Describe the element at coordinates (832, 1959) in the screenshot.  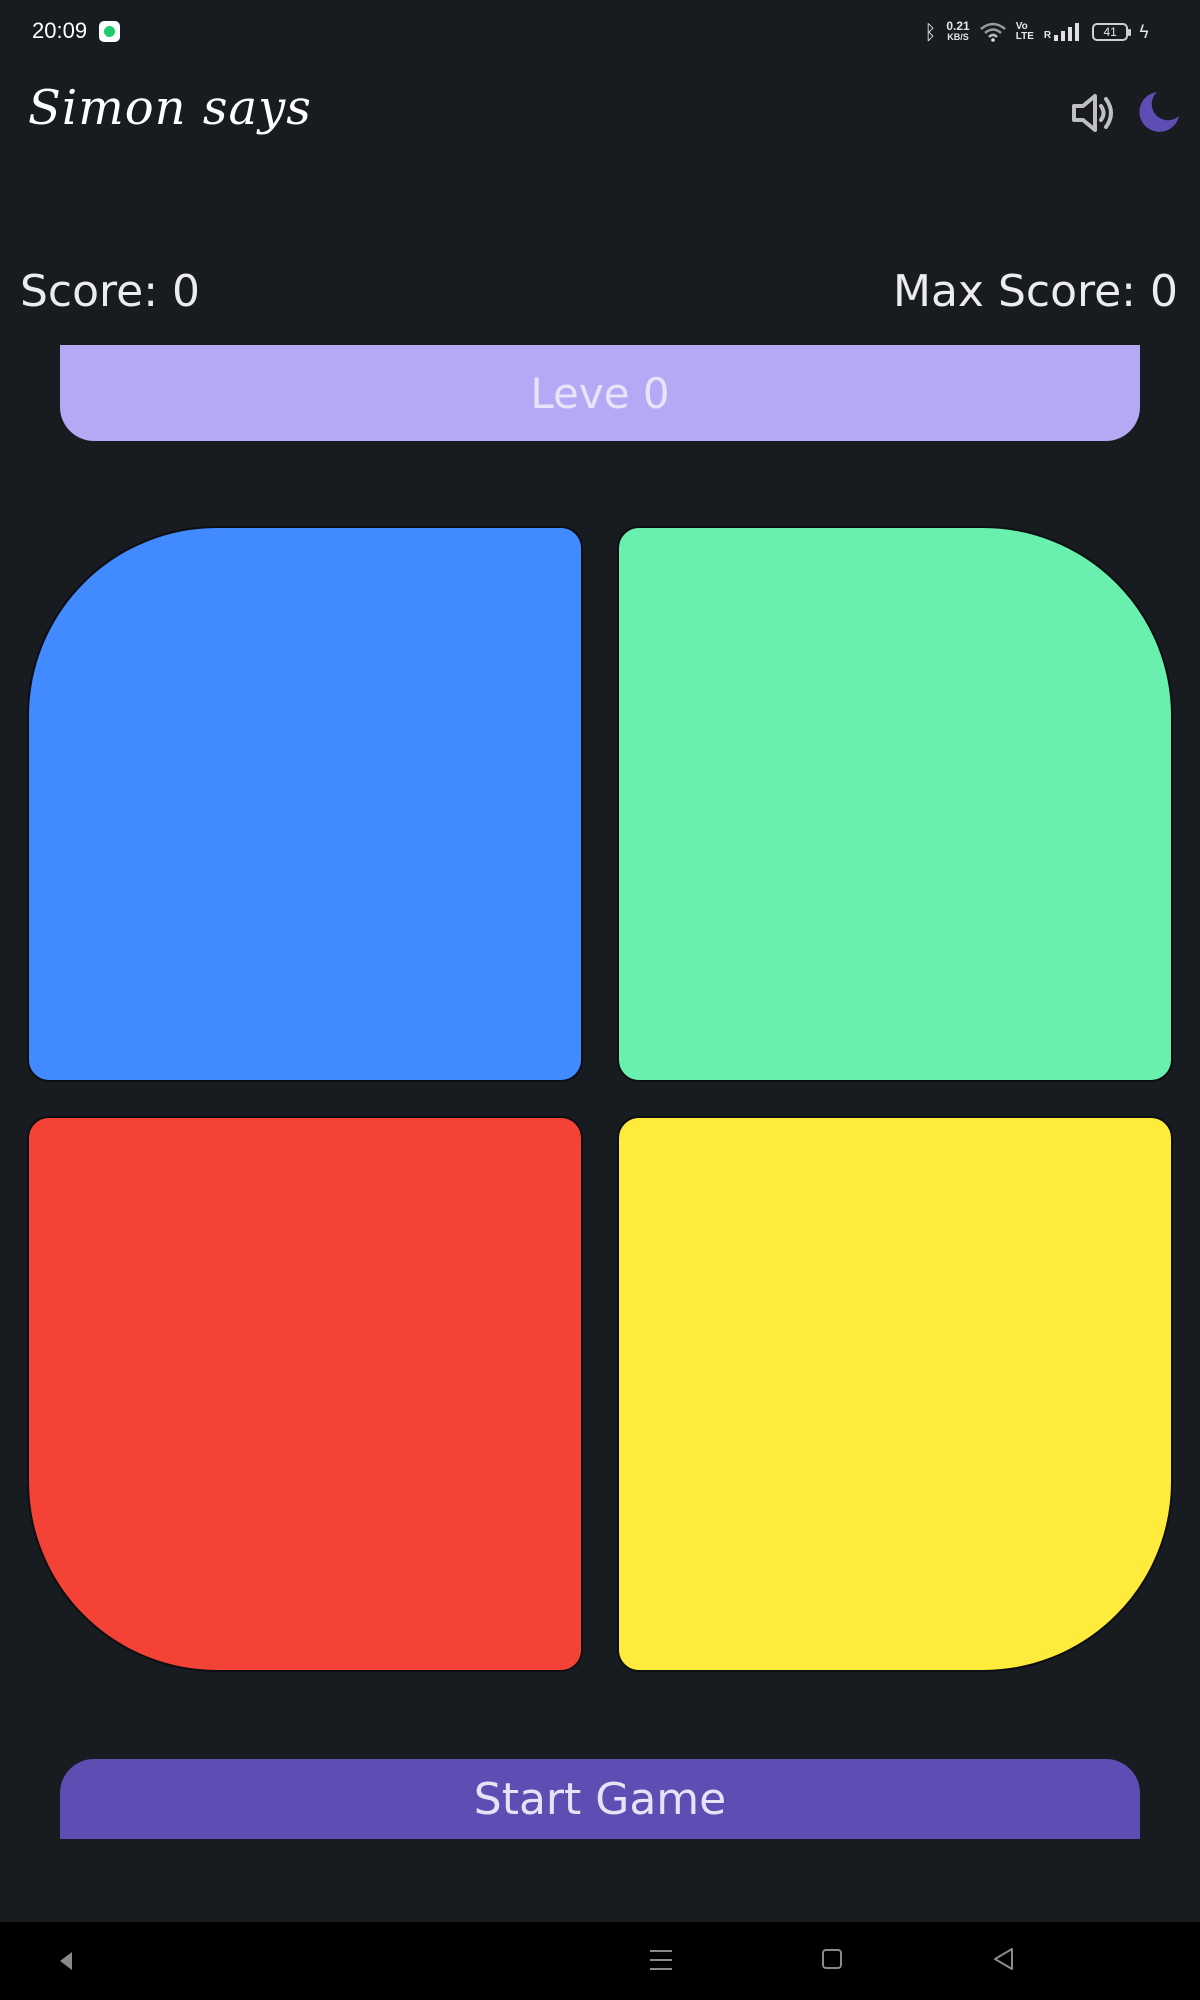
I see `nav-home-icon` at that location.